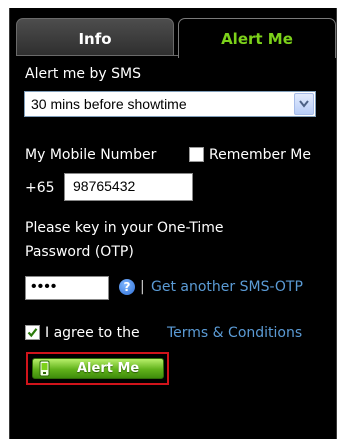 The width and height of the screenshot is (345, 439). I want to click on tab-alert-me: Alert Me, so click(257, 38).